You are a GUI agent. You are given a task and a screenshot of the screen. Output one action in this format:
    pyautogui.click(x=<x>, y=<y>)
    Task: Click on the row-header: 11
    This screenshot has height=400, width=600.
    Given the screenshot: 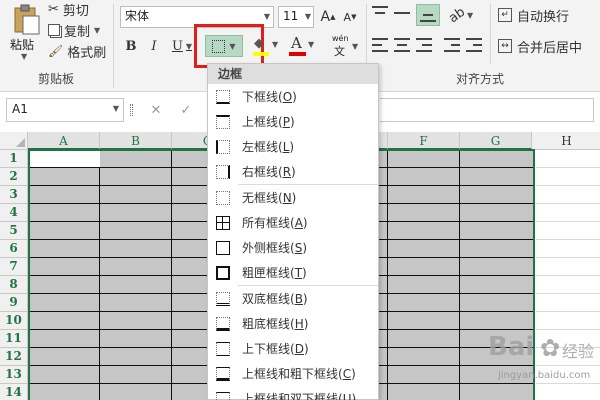 What is the action you would take?
    pyautogui.click(x=14, y=339)
    